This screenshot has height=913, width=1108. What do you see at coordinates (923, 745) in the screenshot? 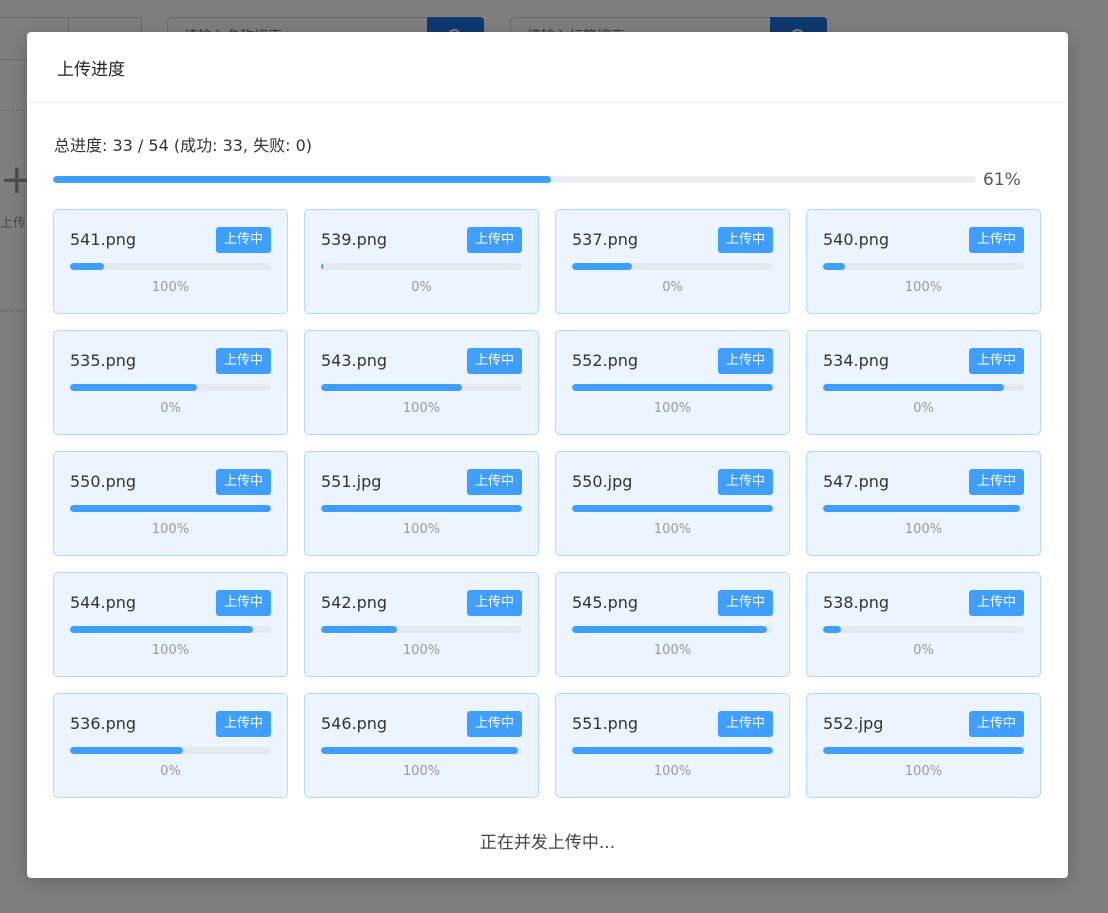
I see `file-card: 552.jpg 上传中 100%` at bounding box center [923, 745].